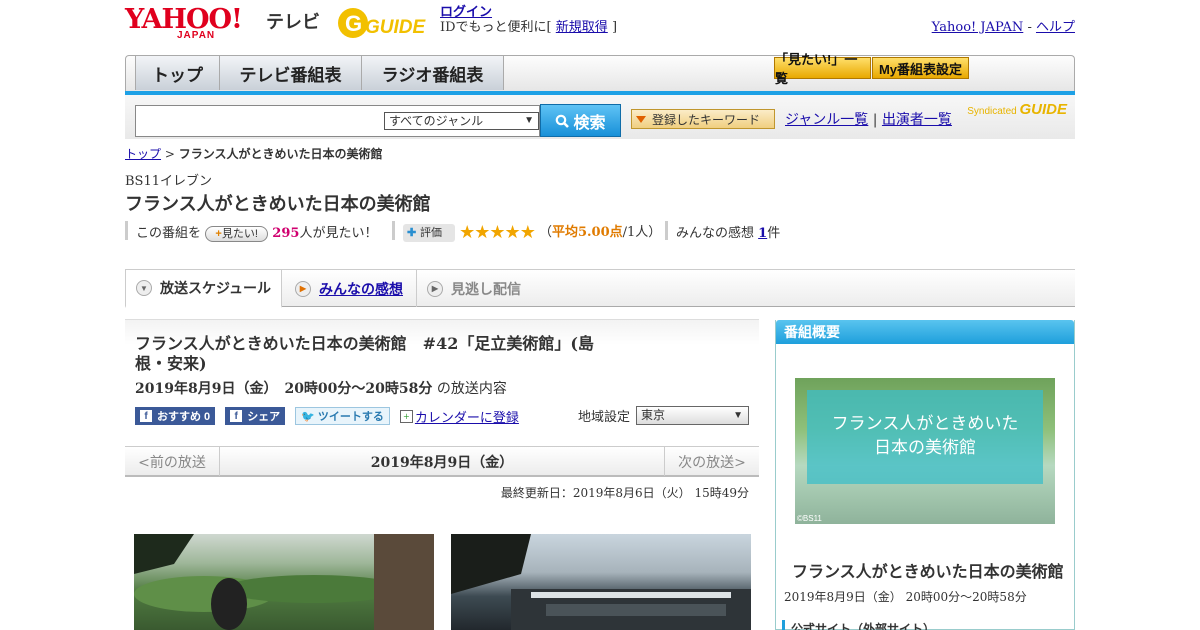  Describe the element at coordinates (497, 232) in the screenshot. I see `star-rating-icon: ★★★★★` at that location.